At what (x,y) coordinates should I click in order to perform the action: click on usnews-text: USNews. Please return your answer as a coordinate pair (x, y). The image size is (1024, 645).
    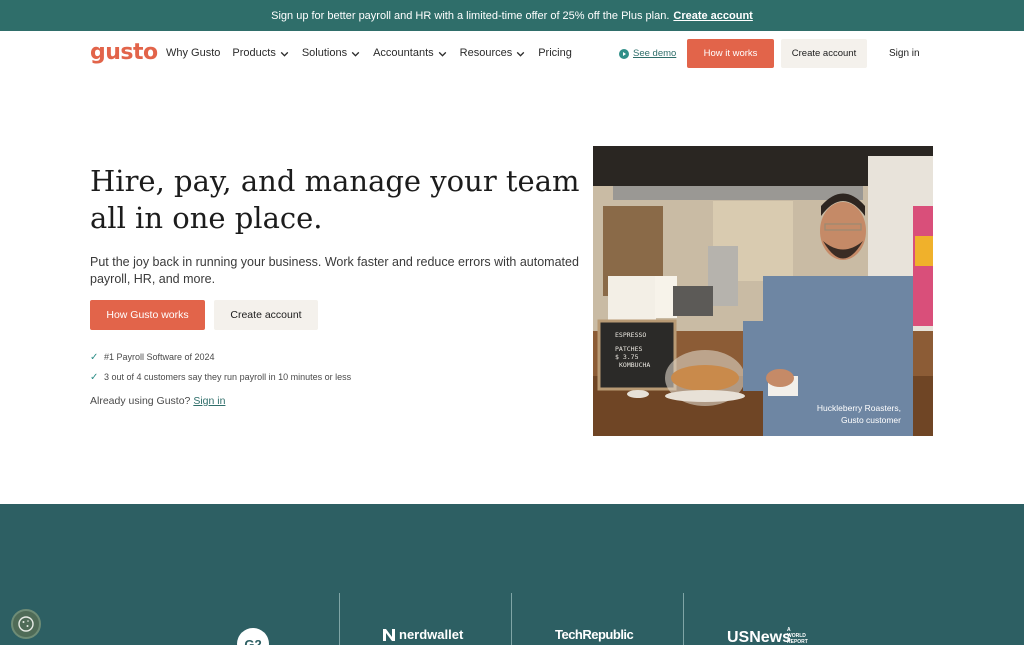
    Looking at the image, I should click on (759, 637).